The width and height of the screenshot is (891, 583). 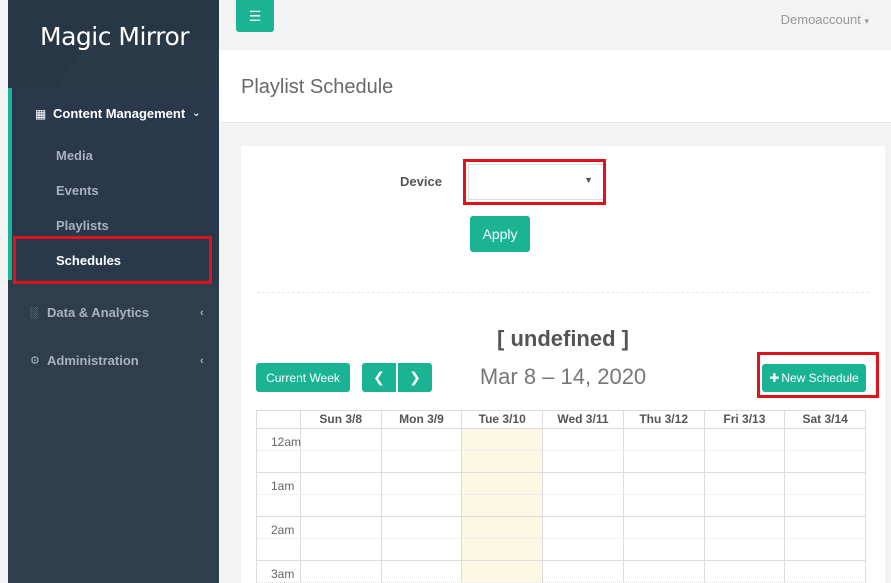 I want to click on time-slot-row: 12am, so click(x=562, y=440).